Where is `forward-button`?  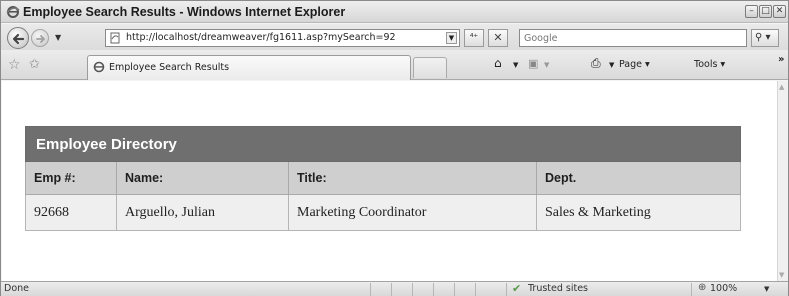 forward-button is located at coordinates (40, 38).